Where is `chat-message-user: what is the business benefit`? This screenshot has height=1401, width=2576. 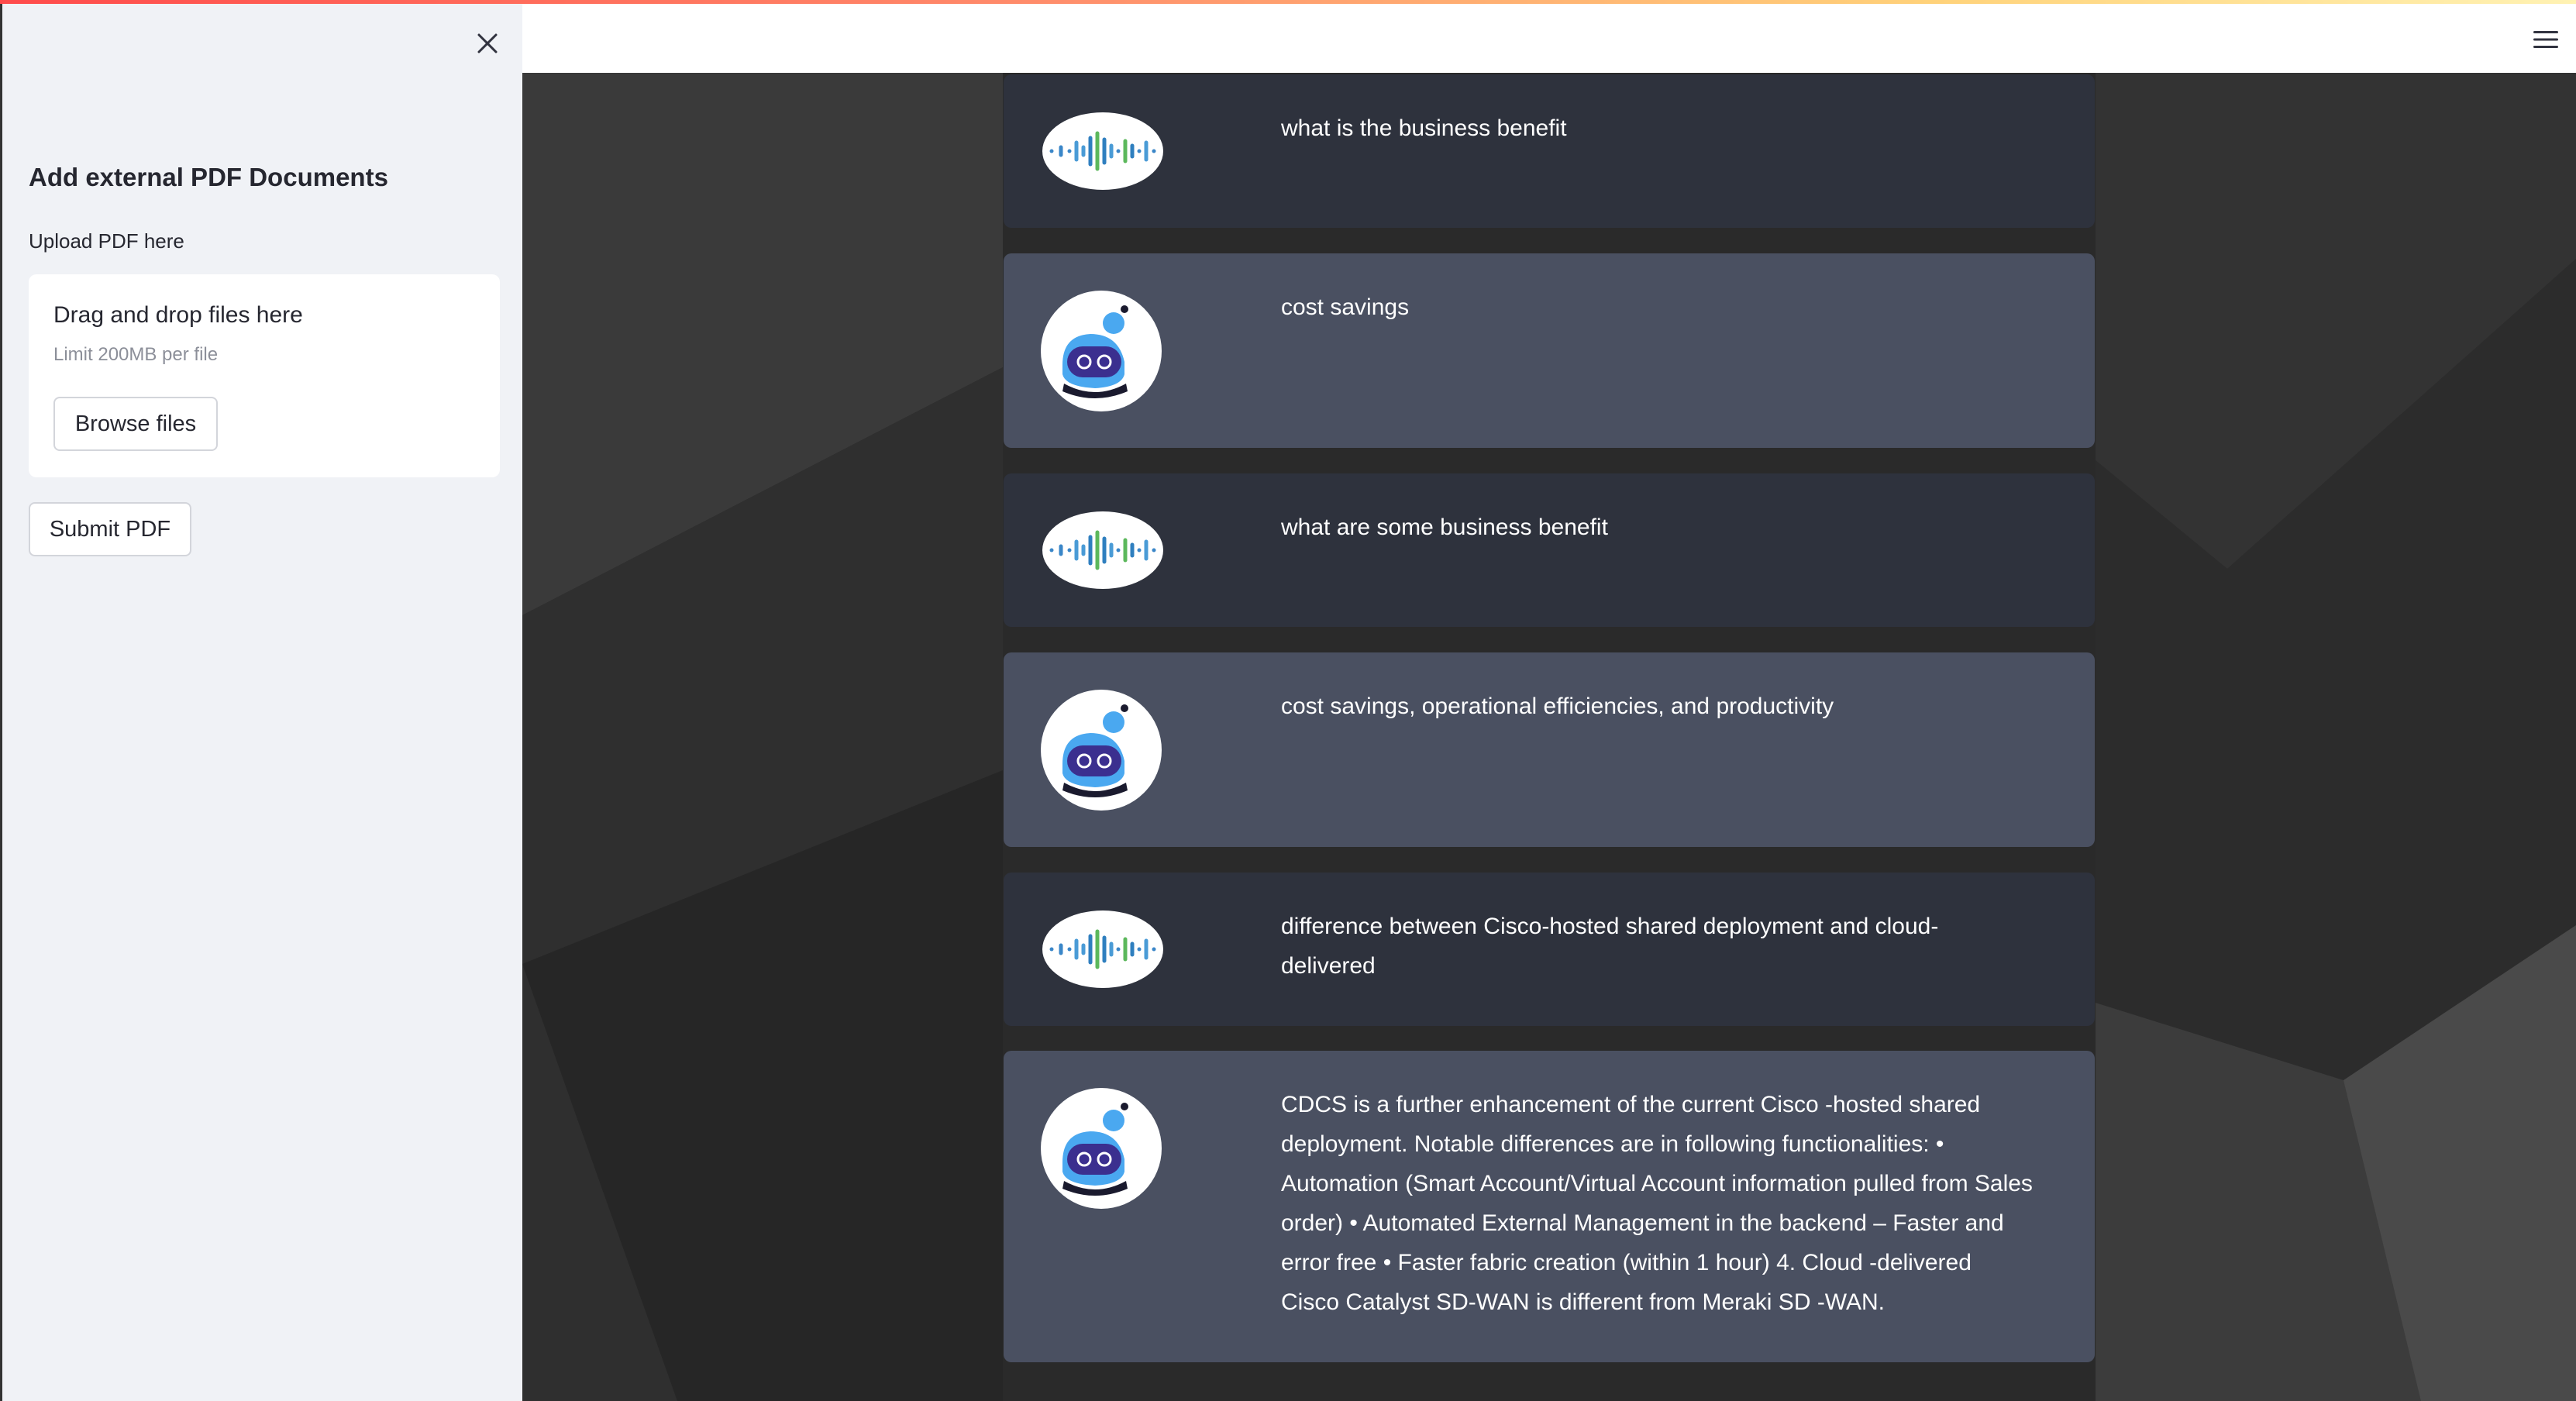
chat-message-user: what is the business benefit is located at coordinates (1549, 151).